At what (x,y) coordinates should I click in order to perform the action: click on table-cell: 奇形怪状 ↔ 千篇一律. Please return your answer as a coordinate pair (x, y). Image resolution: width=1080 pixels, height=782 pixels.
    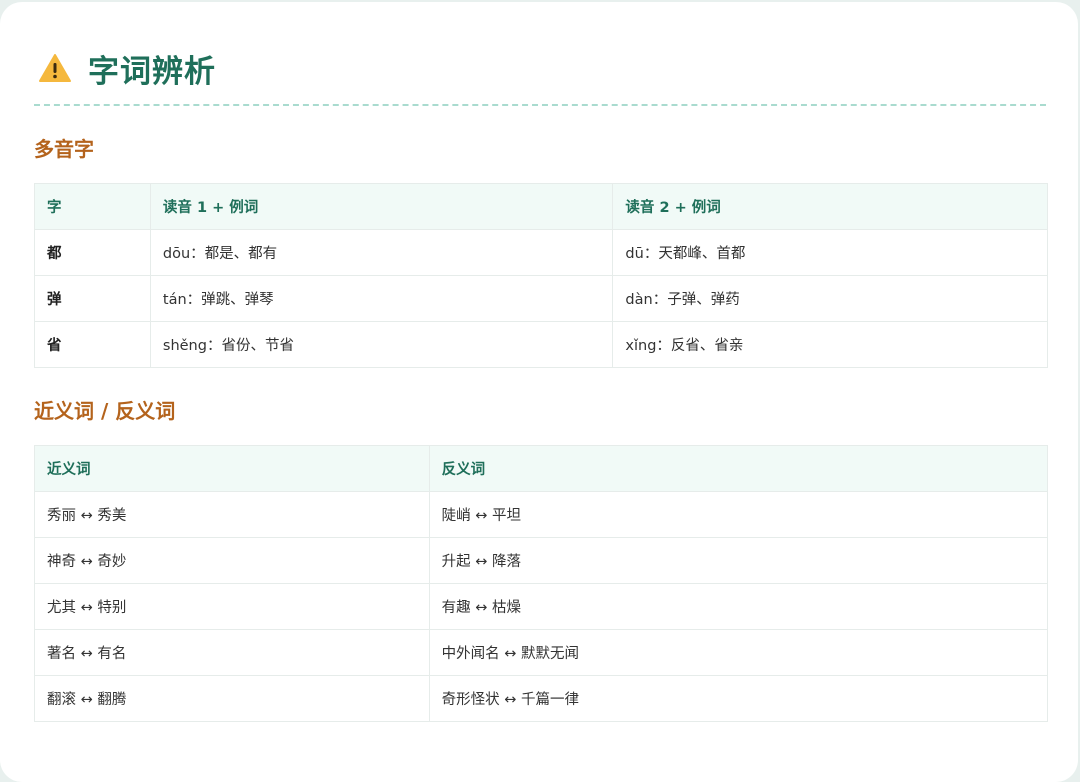
    Looking at the image, I should click on (738, 698).